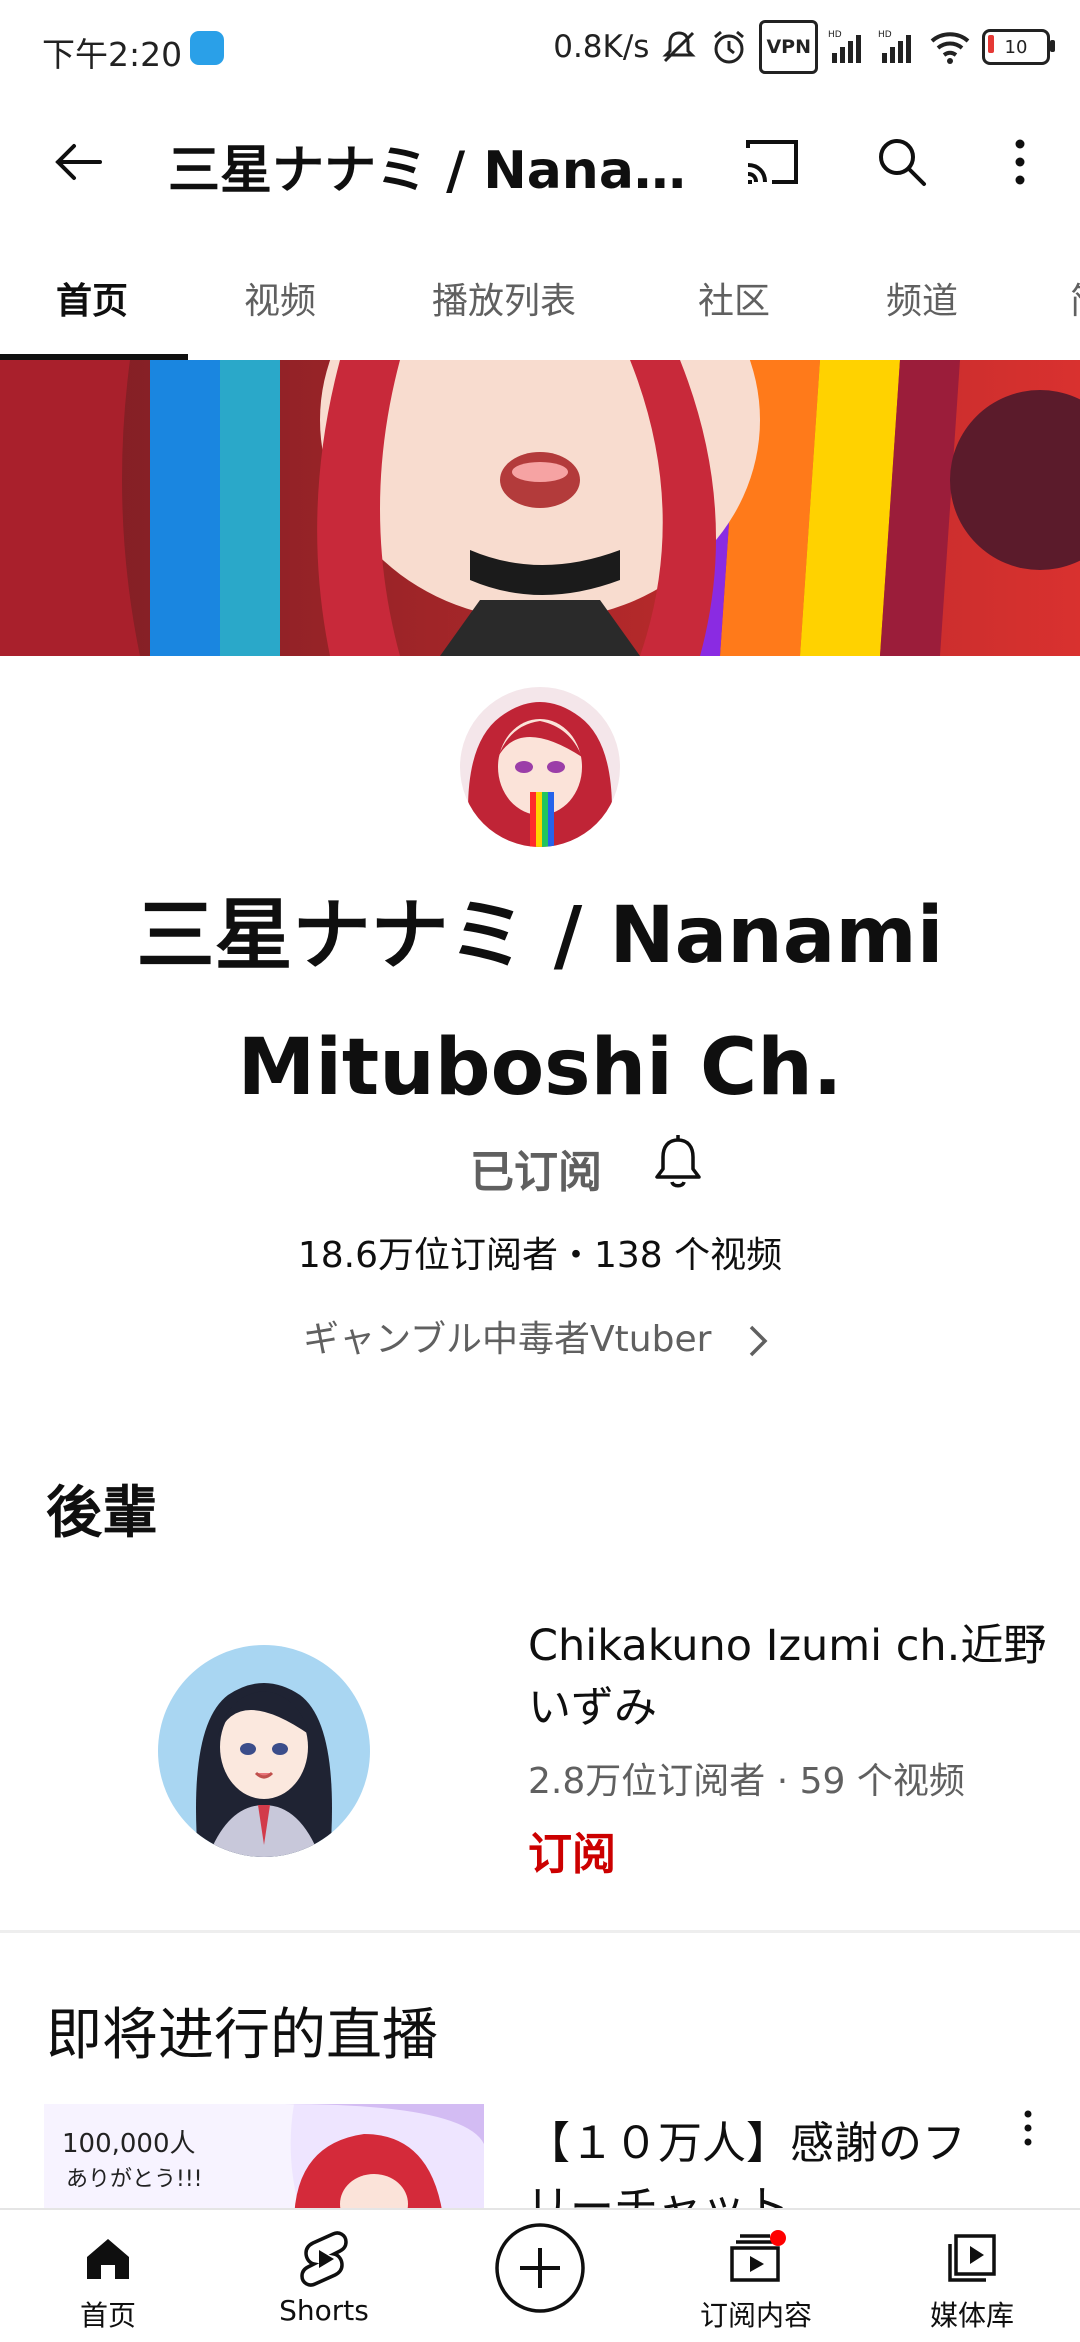 Image resolution: width=1080 pixels, height=2342 pixels. Describe the element at coordinates (756, 2162) in the screenshot. I see `video-title: 【１０万人】感謝のフリーチャット` at that location.